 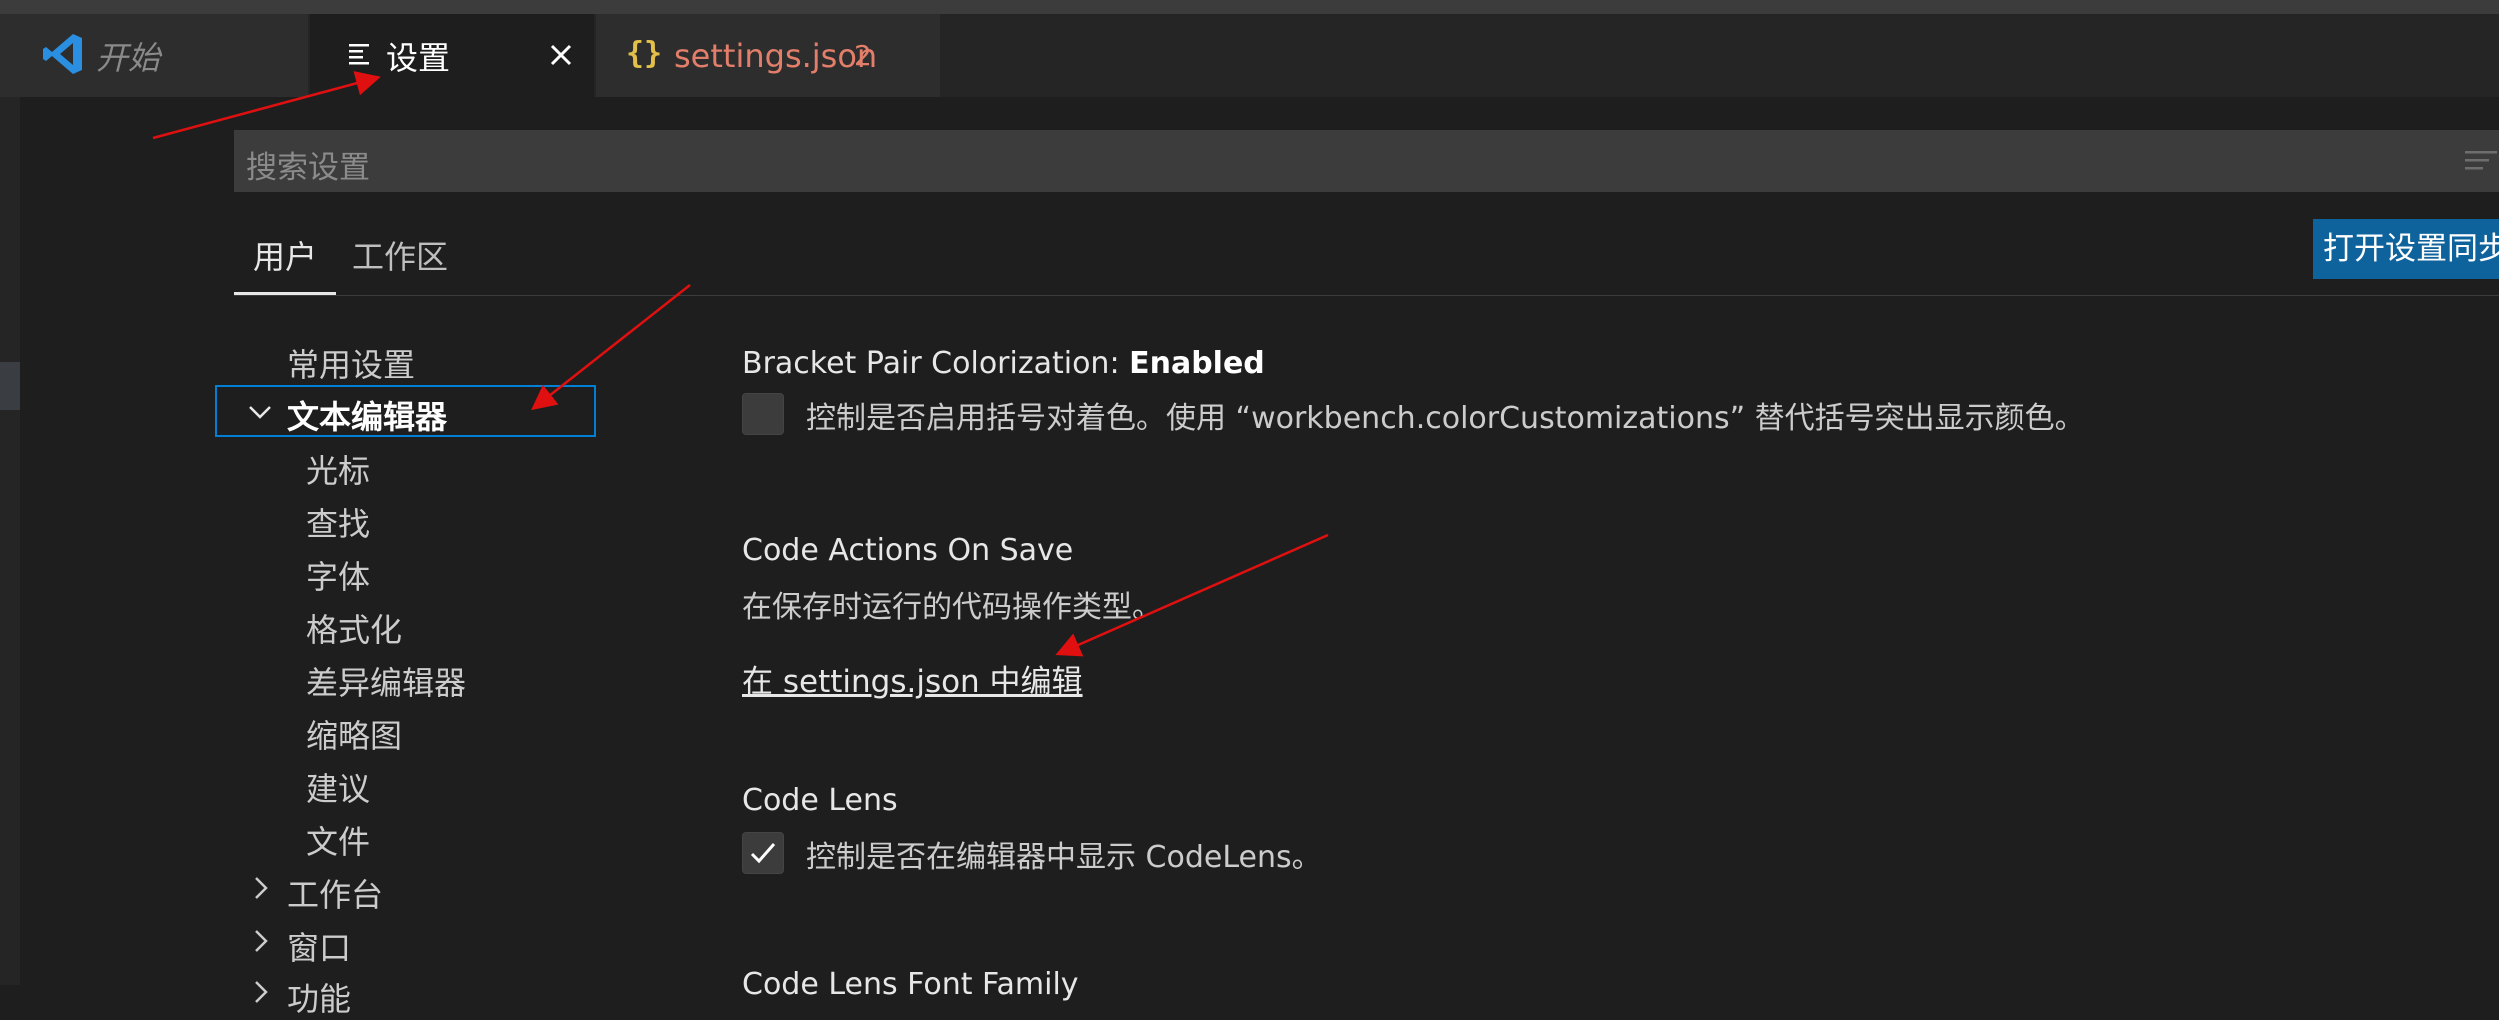 What do you see at coordinates (908, 550) in the screenshot?
I see `setting-title-code-actions: Code Actions On Save` at bounding box center [908, 550].